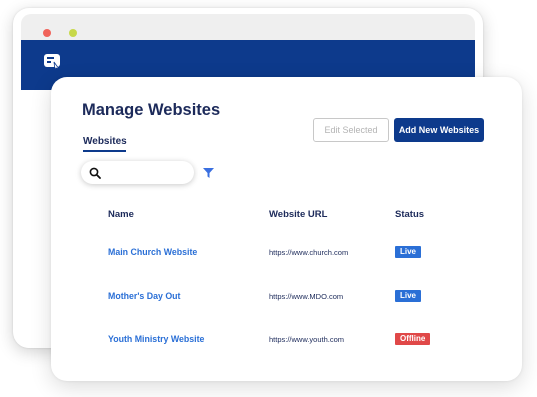 Image resolution: width=537 pixels, height=397 pixels. I want to click on page-title: Manage Websites, so click(151, 110).